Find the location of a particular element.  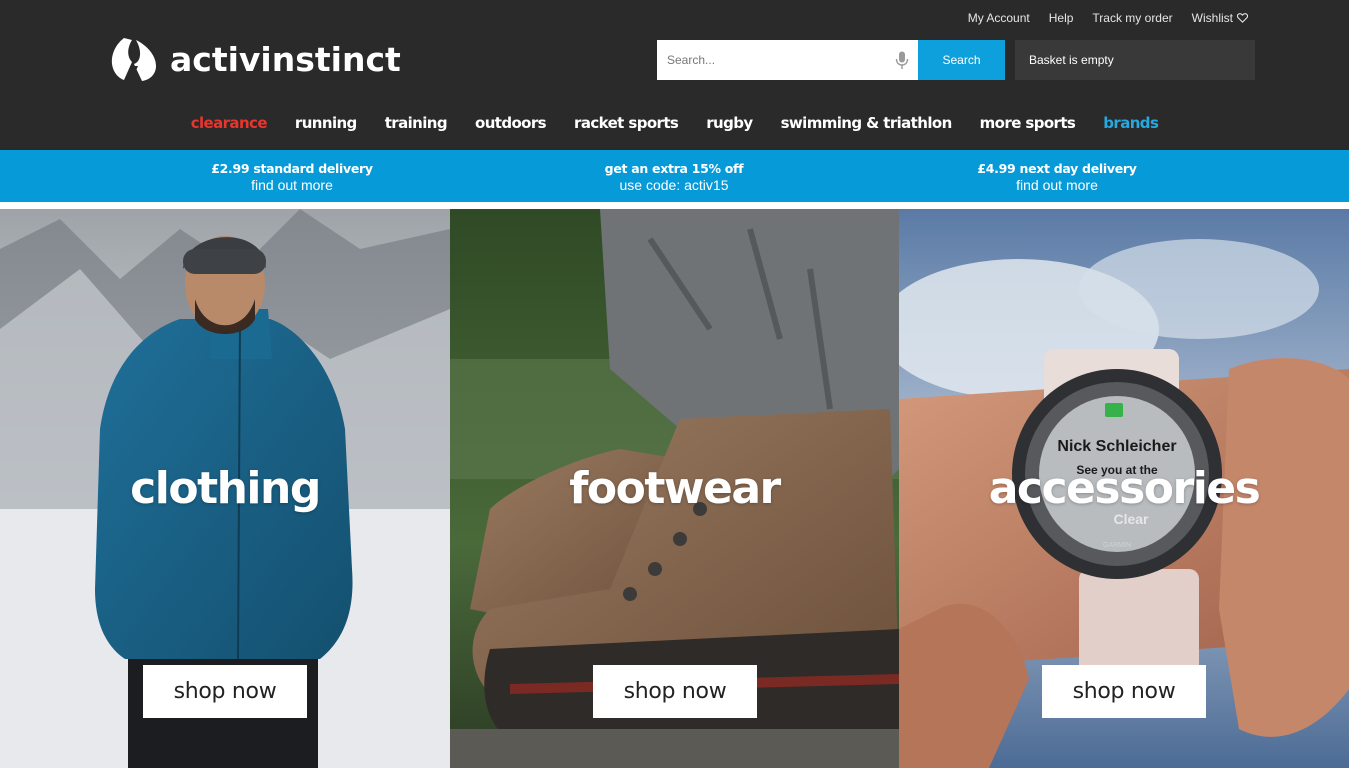

nav-item-racket-sports: racket sports is located at coordinates (626, 125).